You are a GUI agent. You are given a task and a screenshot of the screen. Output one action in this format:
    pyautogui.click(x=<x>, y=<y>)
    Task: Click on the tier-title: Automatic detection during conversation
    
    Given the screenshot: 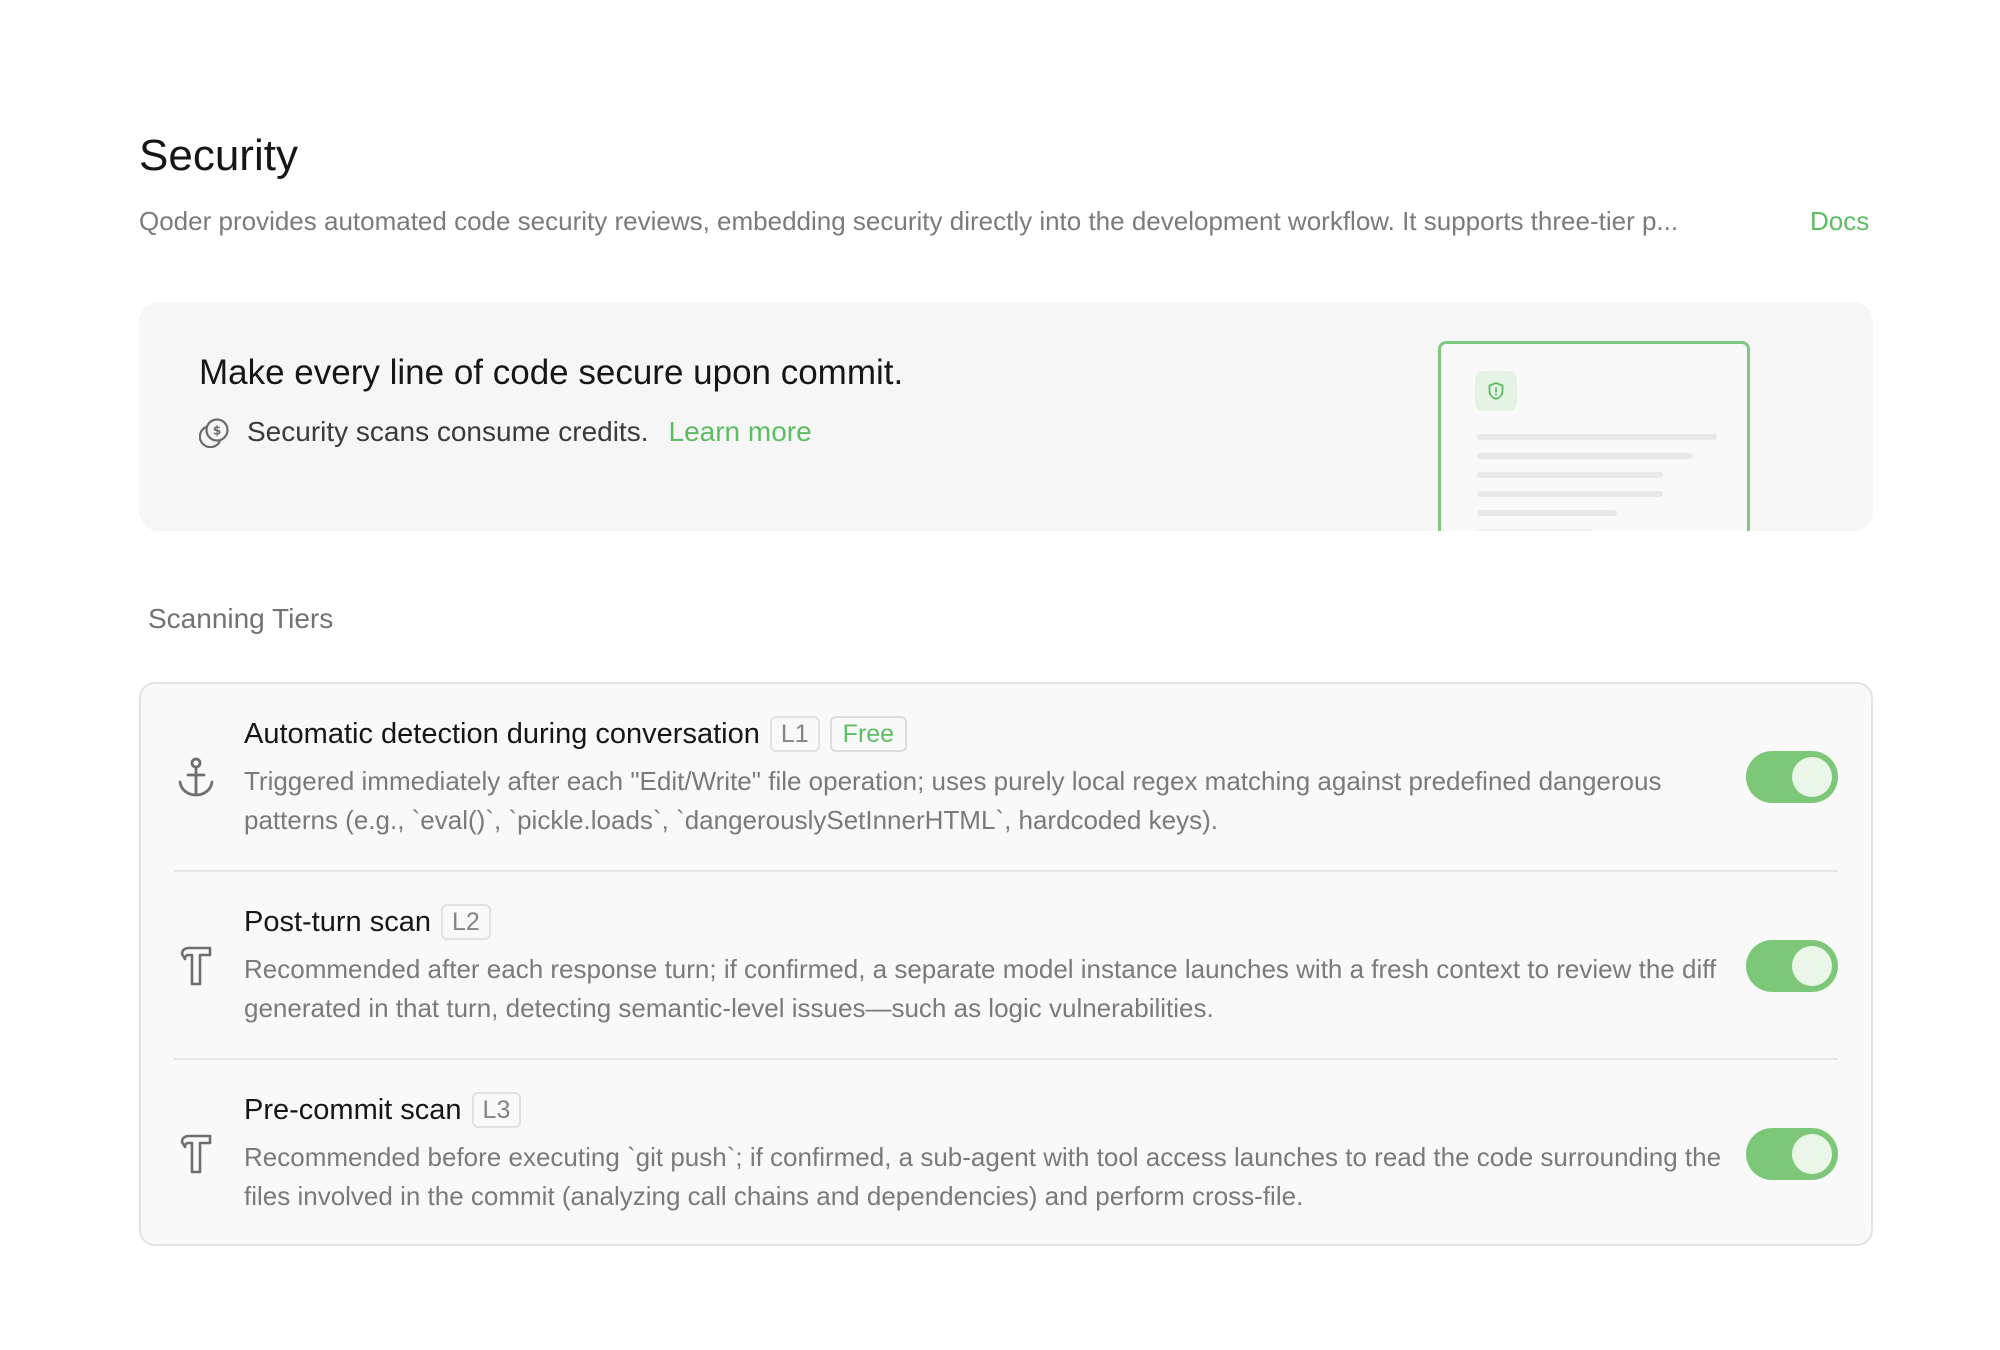 What is the action you would take?
    pyautogui.click(x=502, y=734)
    